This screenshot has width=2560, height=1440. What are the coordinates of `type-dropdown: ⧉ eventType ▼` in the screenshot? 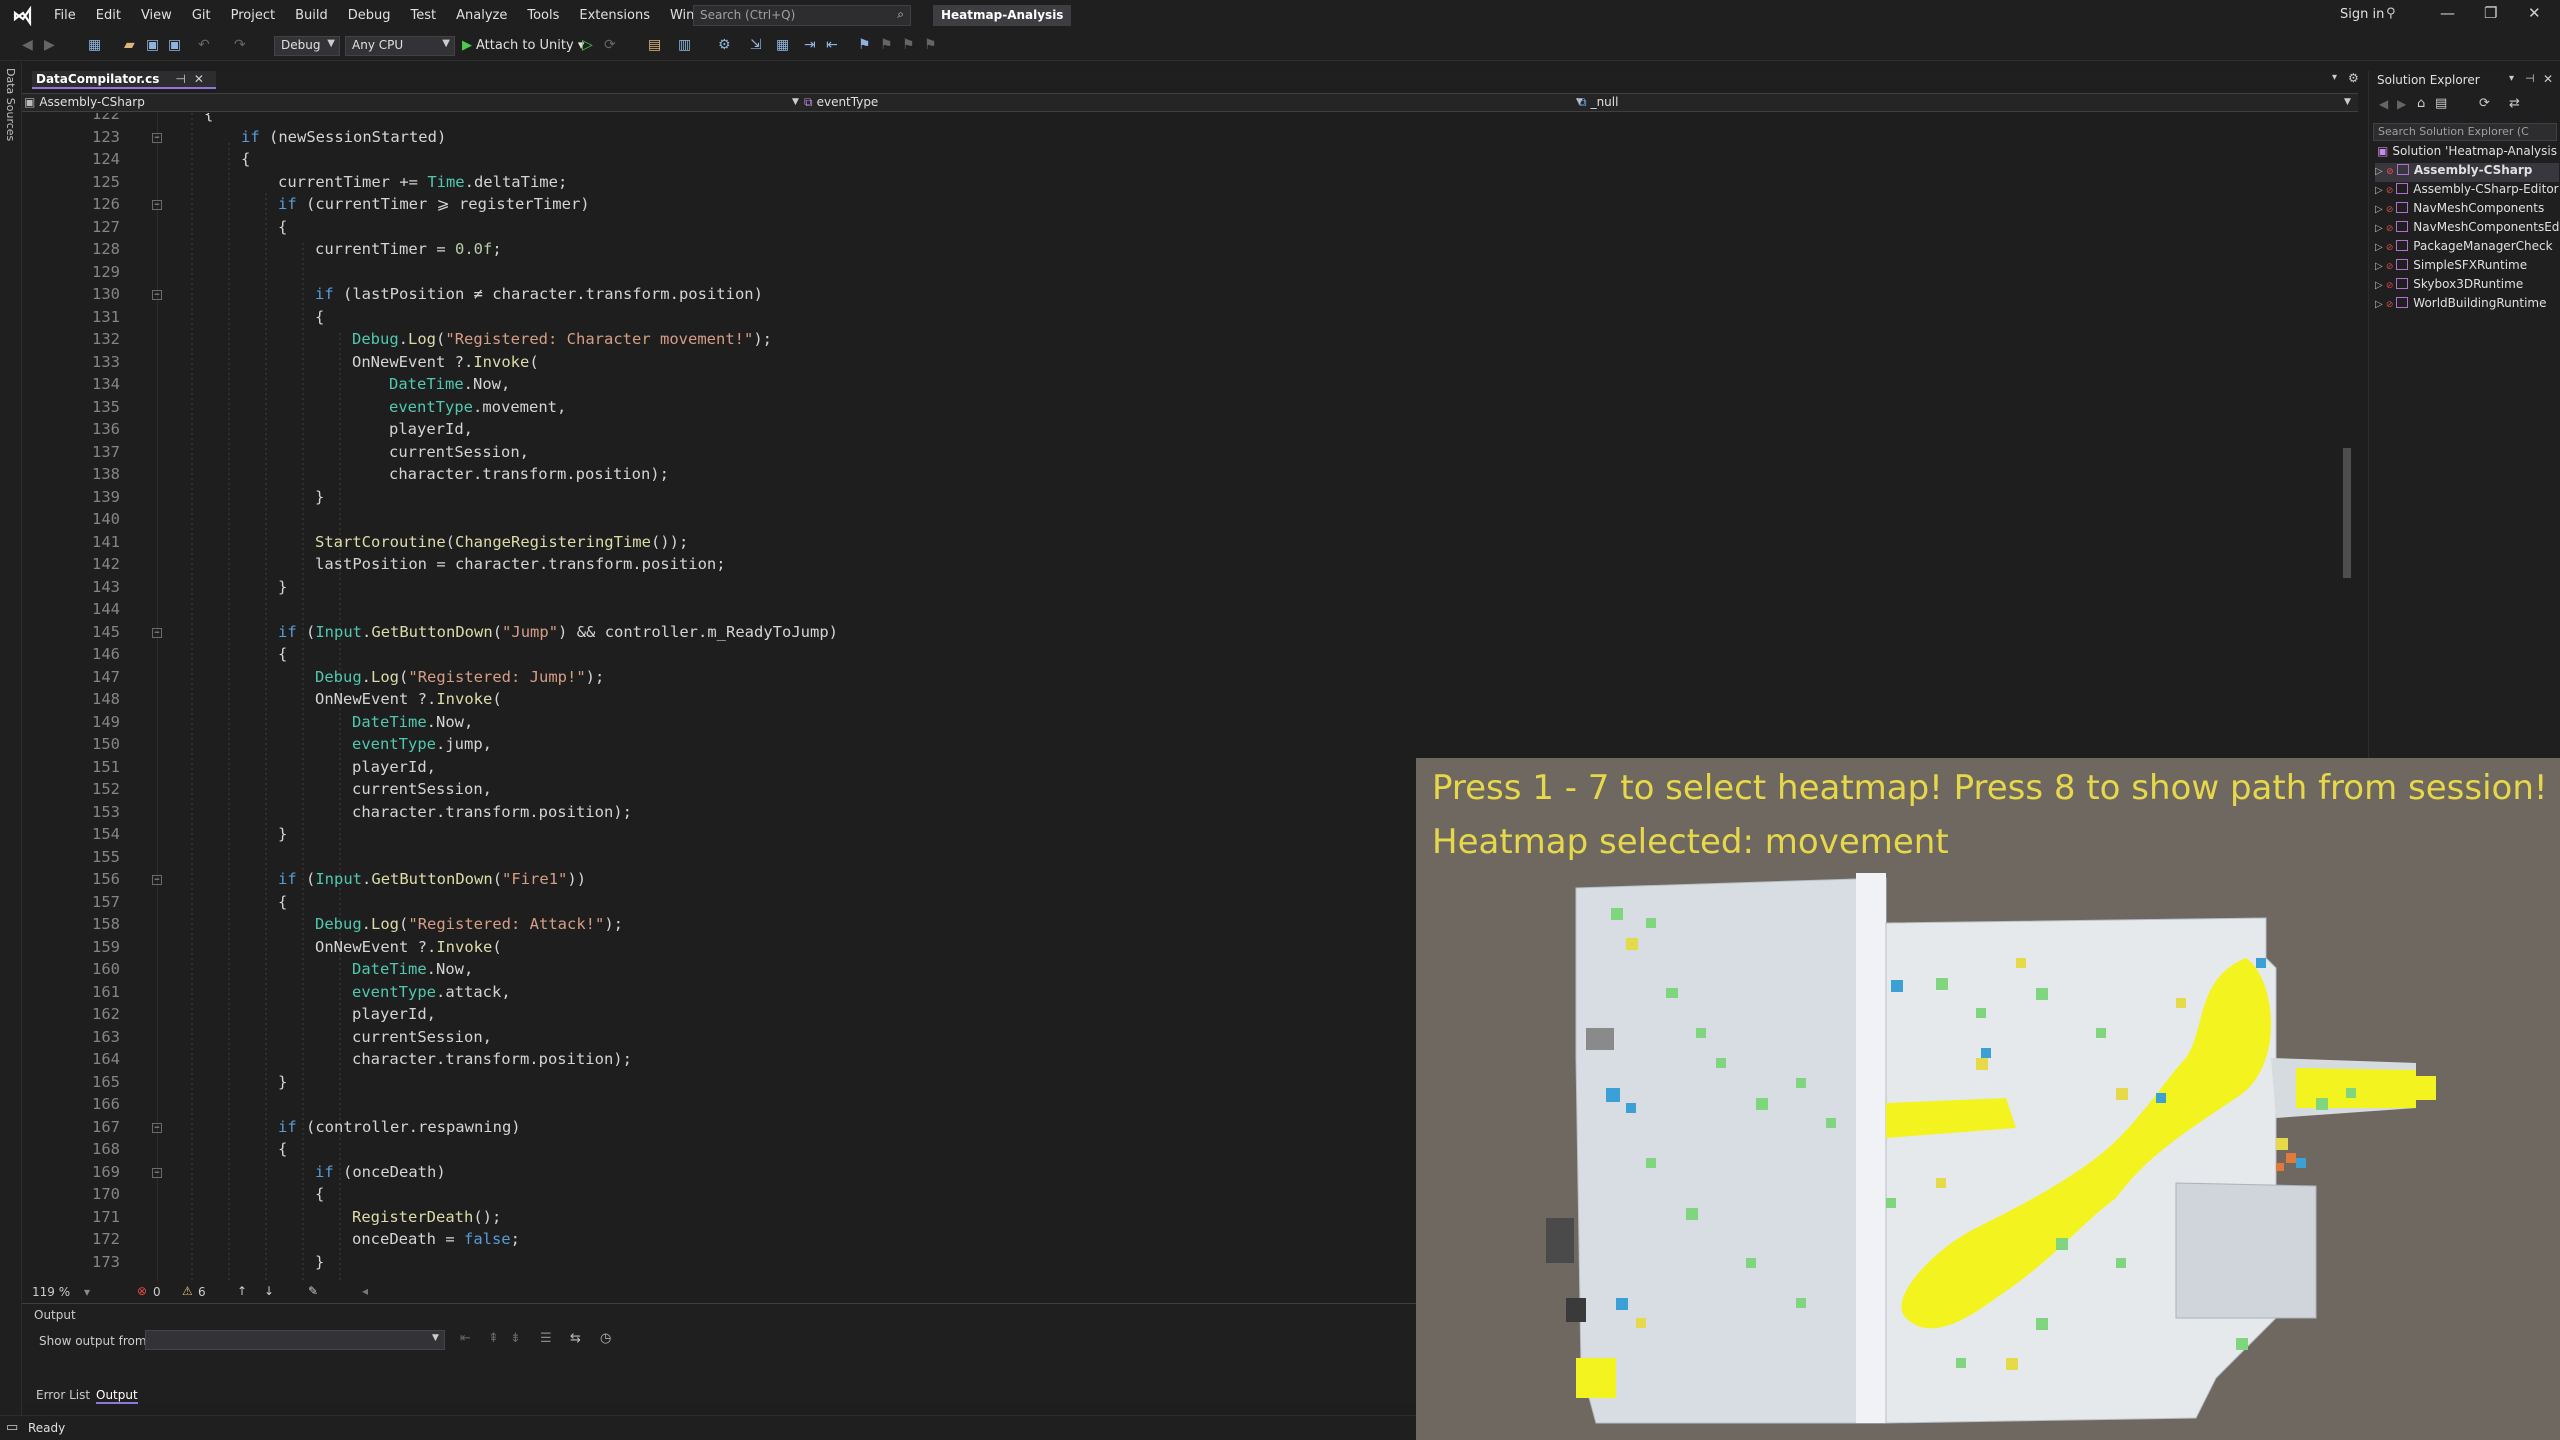 It's located at (1194, 102).